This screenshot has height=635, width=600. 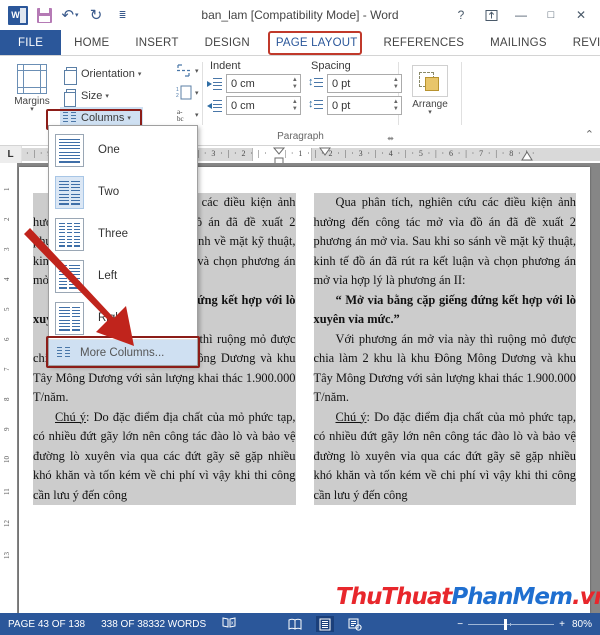 What do you see at coordinates (325, 624) in the screenshot?
I see `print-layout-view-button` at bounding box center [325, 624].